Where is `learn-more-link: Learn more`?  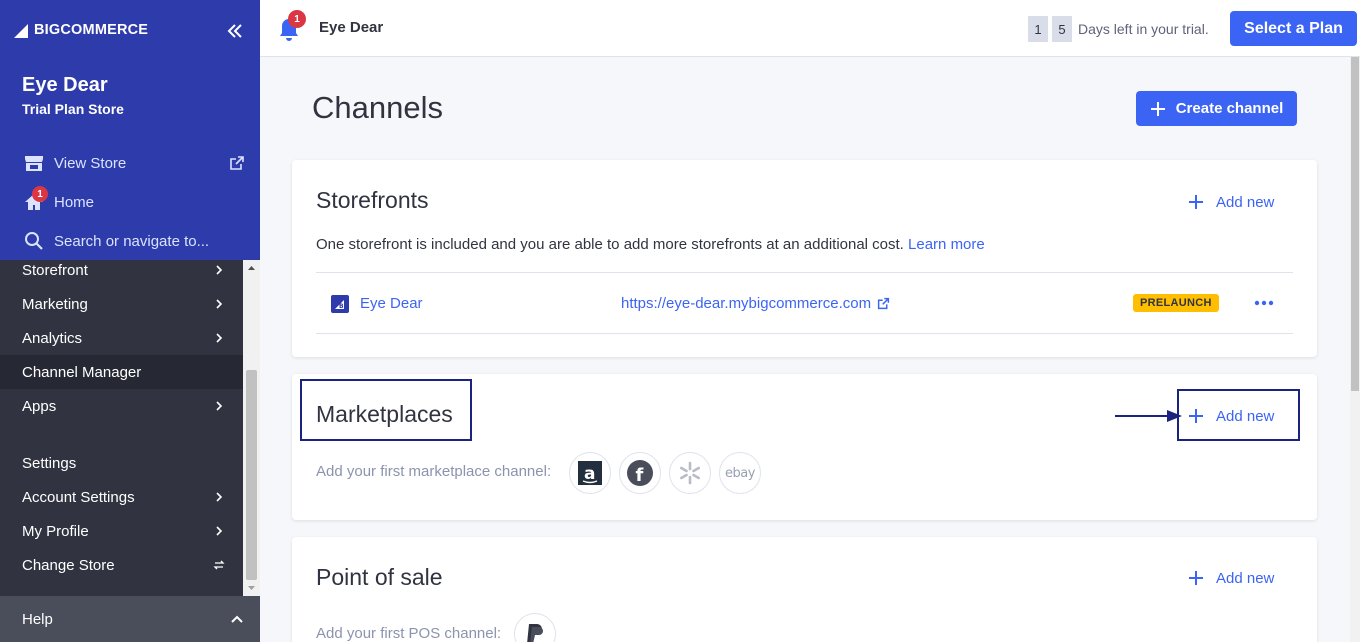
learn-more-link: Learn more is located at coordinates (946, 244).